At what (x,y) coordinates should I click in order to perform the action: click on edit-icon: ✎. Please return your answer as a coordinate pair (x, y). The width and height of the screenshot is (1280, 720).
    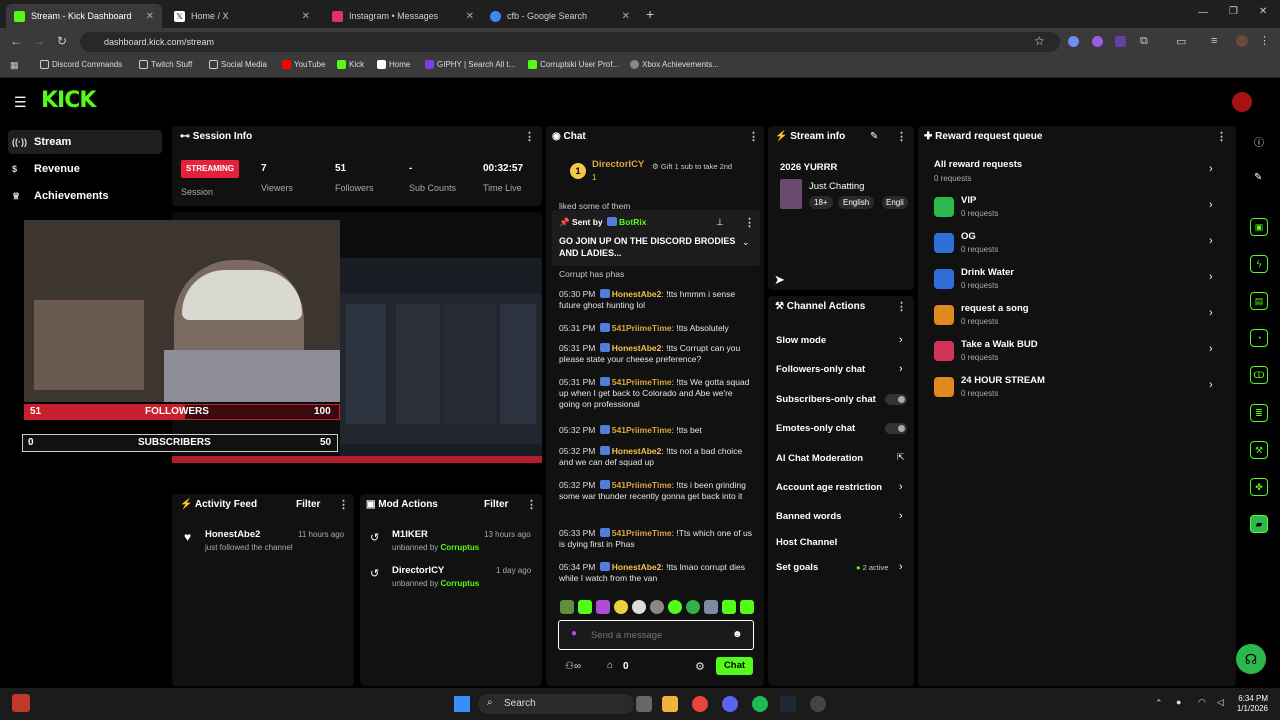
    Looking at the image, I should click on (1258, 177).